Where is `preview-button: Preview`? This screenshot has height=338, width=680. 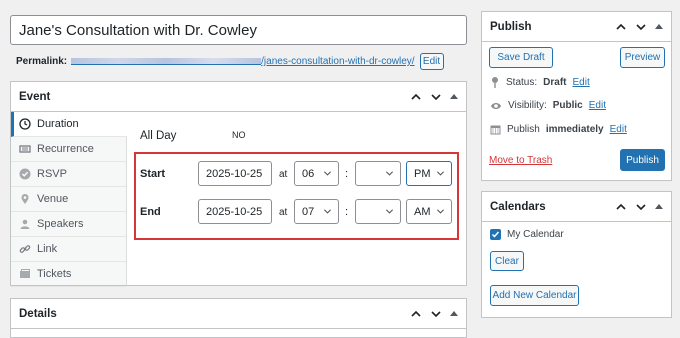
preview-button: Preview is located at coordinates (642, 57).